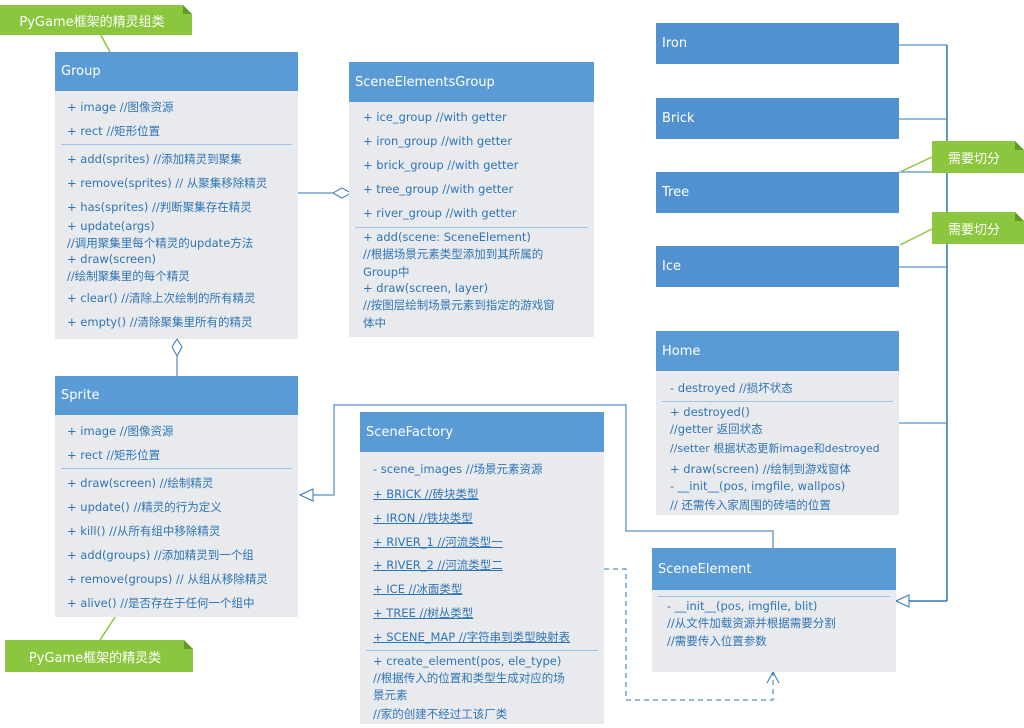 Image resolution: width=1024 pixels, height=728 pixels. What do you see at coordinates (751, 623) in the screenshot?
I see `method-line: //从文件加载资源并根据需要分割` at bounding box center [751, 623].